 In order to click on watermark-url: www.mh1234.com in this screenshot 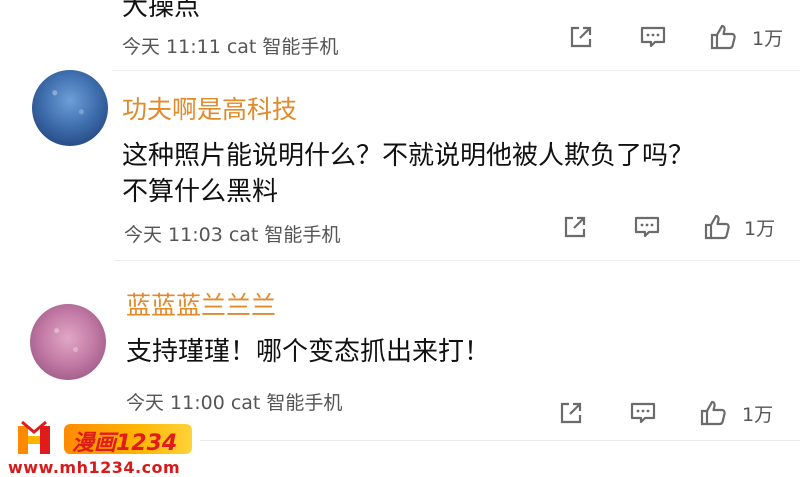, I will do `click(94, 467)`.